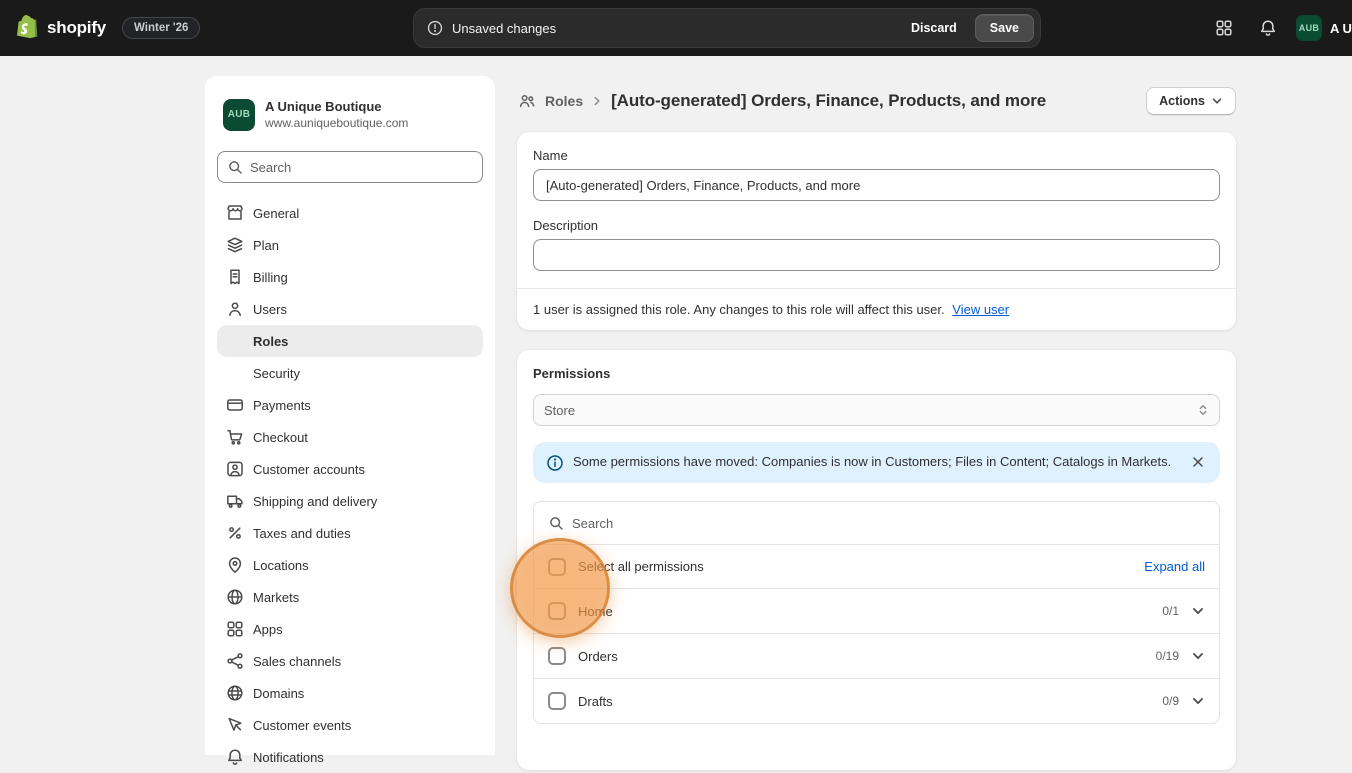 This screenshot has height=773, width=1352. I want to click on close-icon, so click(1198, 462).